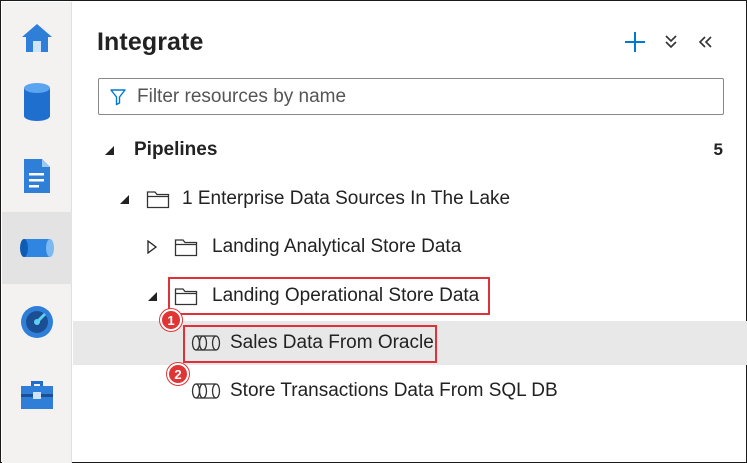 The image size is (747, 463). Describe the element at coordinates (118, 96) in the screenshot. I see `filter-icon` at that location.